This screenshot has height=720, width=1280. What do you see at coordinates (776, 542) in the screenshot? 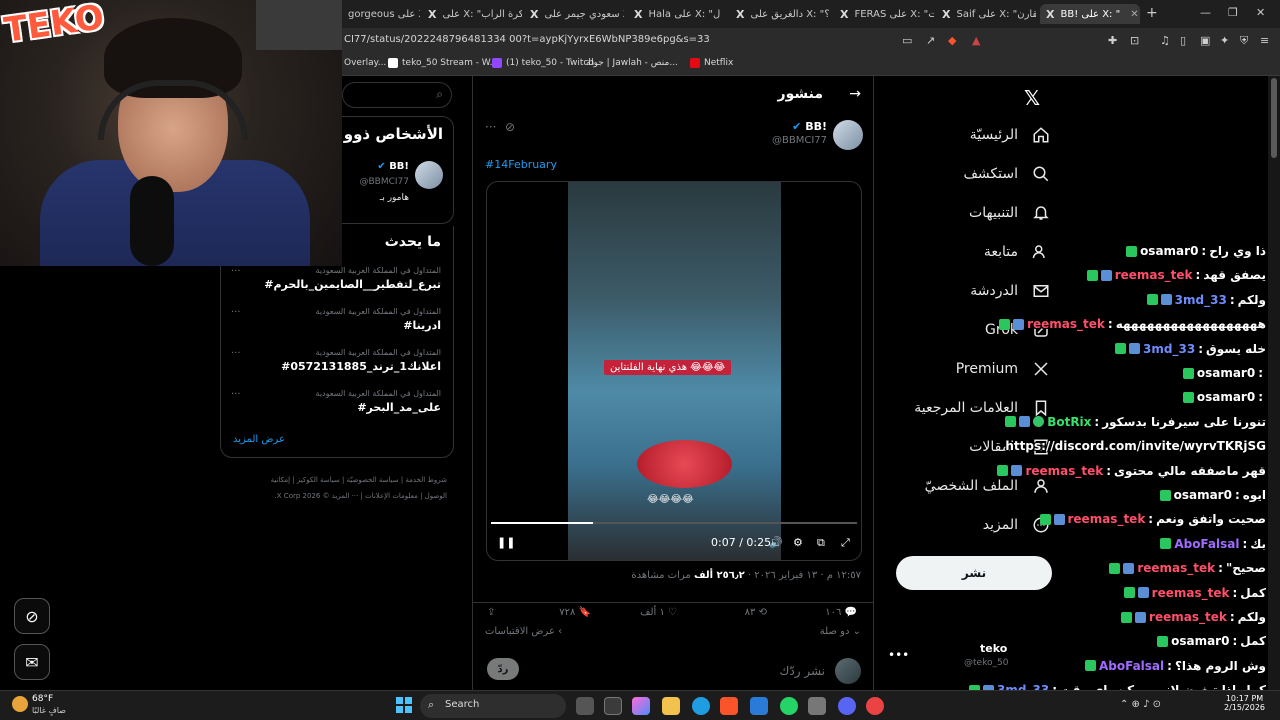
I see `volume-icon: 🔊` at bounding box center [776, 542].